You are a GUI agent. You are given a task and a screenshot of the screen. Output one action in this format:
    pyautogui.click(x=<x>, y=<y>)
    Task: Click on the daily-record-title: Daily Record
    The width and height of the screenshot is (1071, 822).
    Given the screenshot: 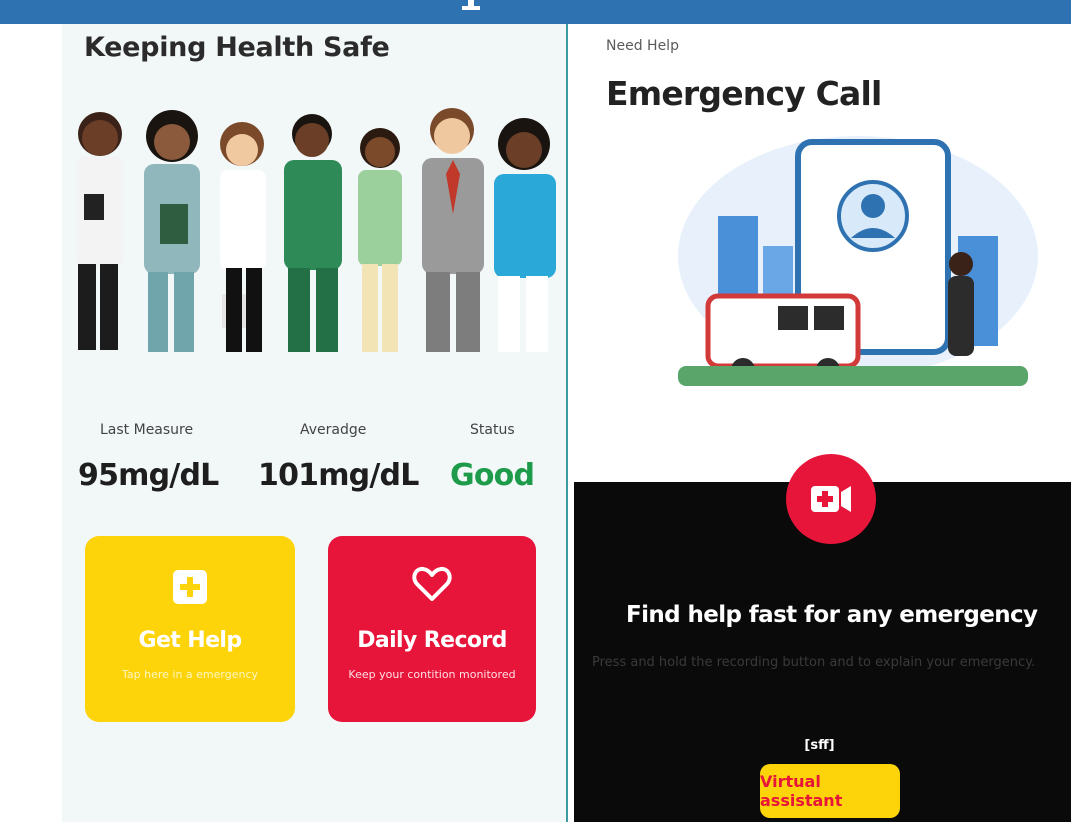 What is the action you would take?
    pyautogui.click(x=432, y=640)
    